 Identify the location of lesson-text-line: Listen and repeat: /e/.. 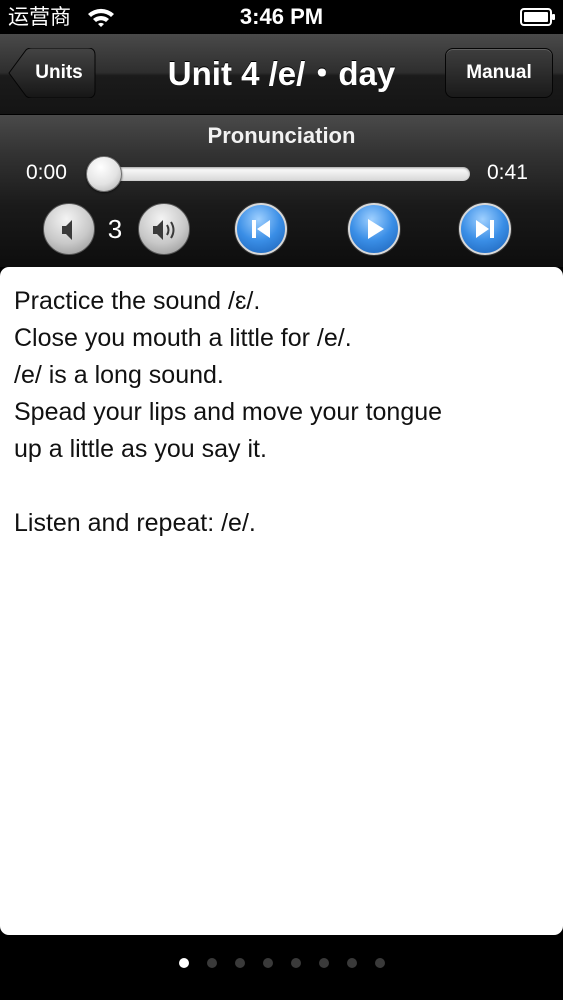
(135, 523).